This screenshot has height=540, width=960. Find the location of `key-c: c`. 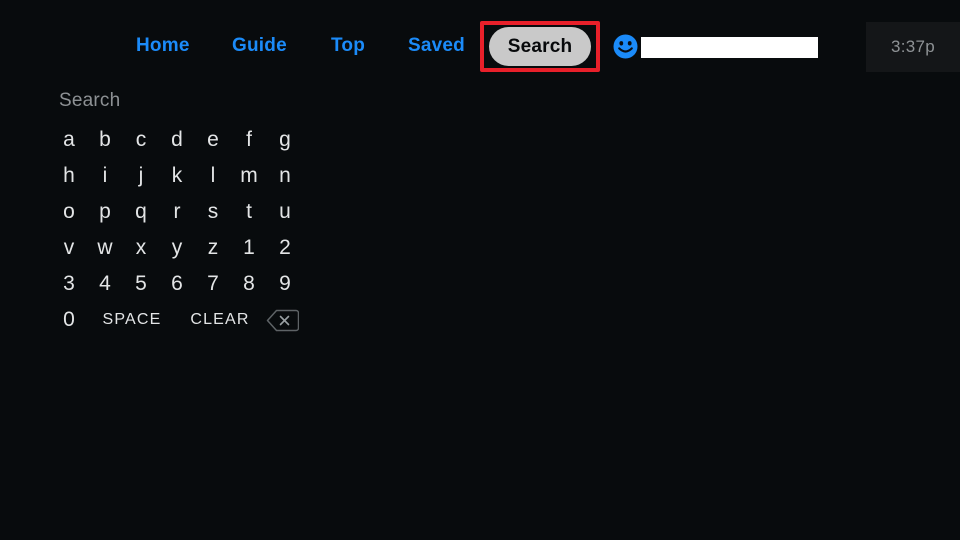

key-c: c is located at coordinates (141, 140).